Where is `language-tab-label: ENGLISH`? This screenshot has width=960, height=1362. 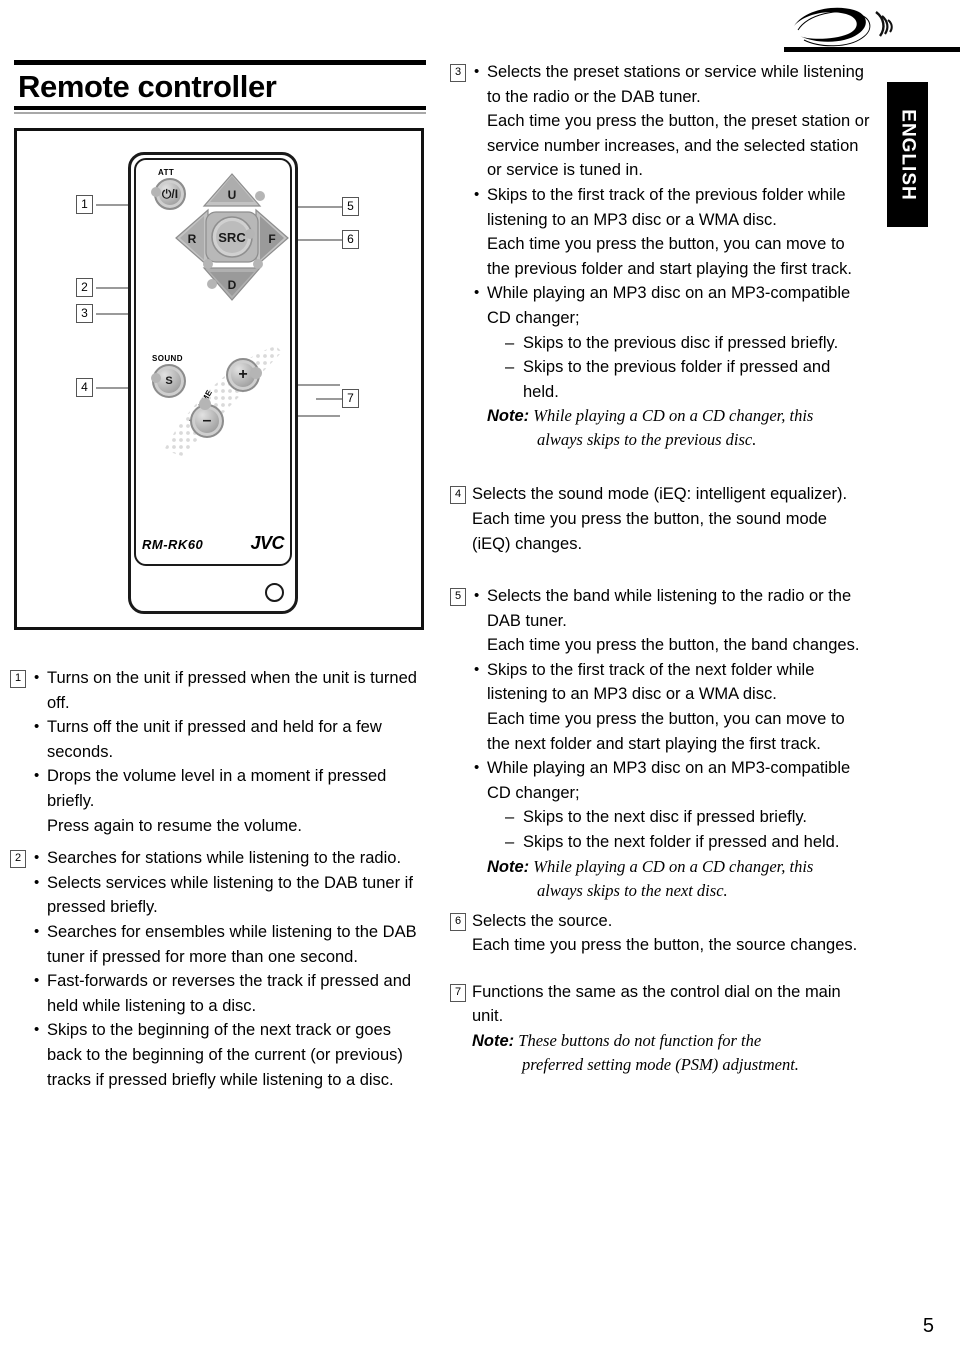
language-tab-label: ENGLISH is located at coordinates (908, 154).